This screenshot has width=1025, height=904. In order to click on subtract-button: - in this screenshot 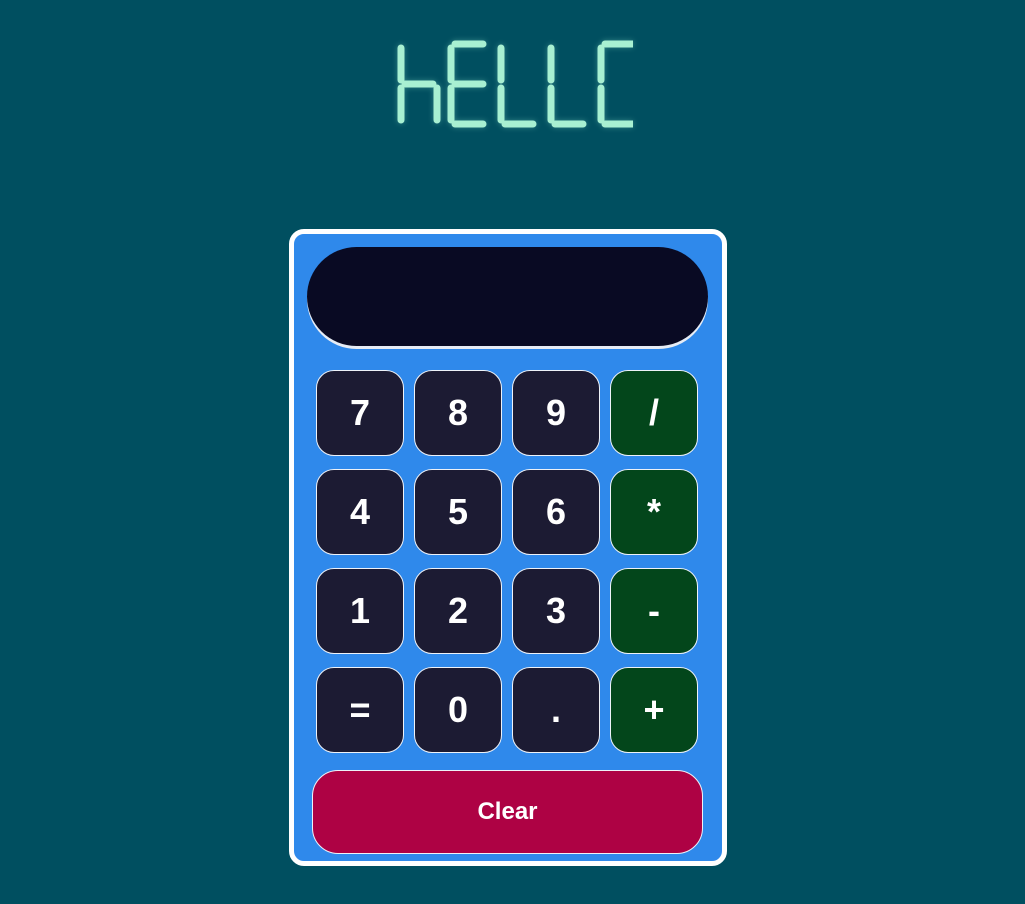, I will do `click(654, 611)`.